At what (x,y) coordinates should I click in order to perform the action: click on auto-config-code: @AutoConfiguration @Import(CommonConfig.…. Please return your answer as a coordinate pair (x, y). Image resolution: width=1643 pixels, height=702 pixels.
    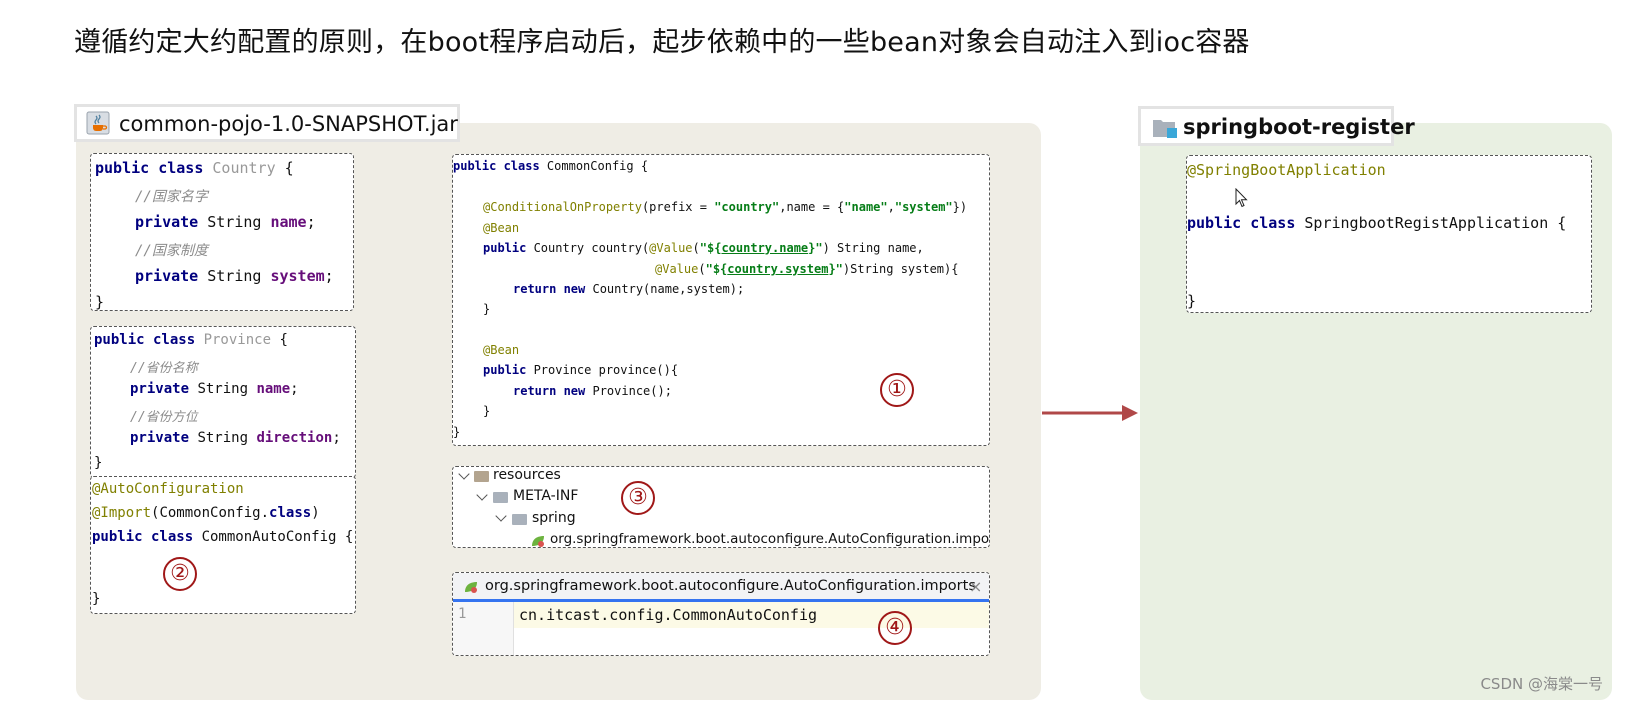
    Looking at the image, I should click on (223, 545).